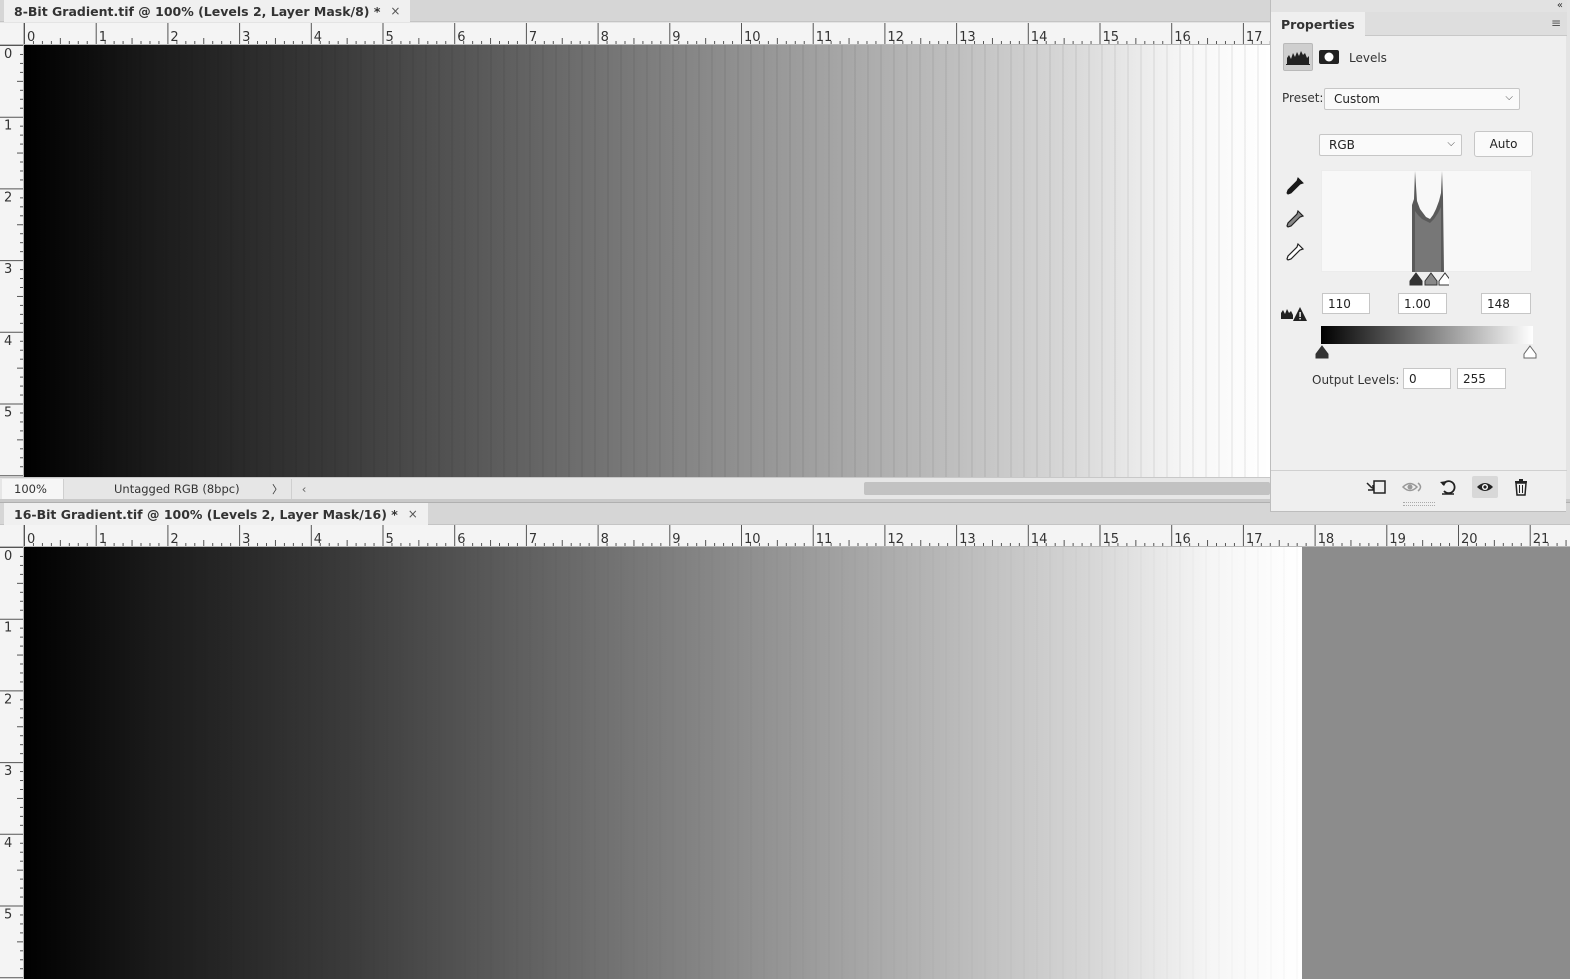  I want to click on white-eyedropper-icon, so click(1295, 251).